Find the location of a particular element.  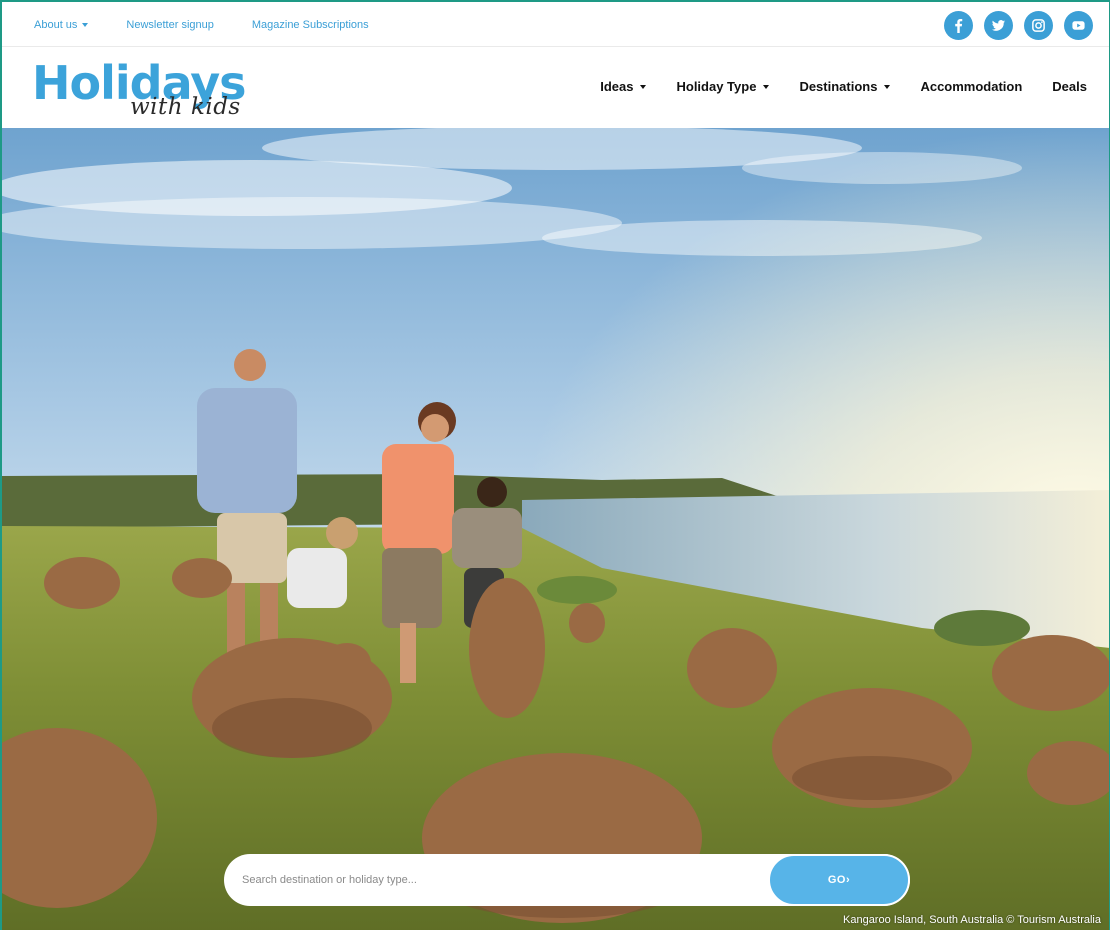

twitter-icon is located at coordinates (998, 25).